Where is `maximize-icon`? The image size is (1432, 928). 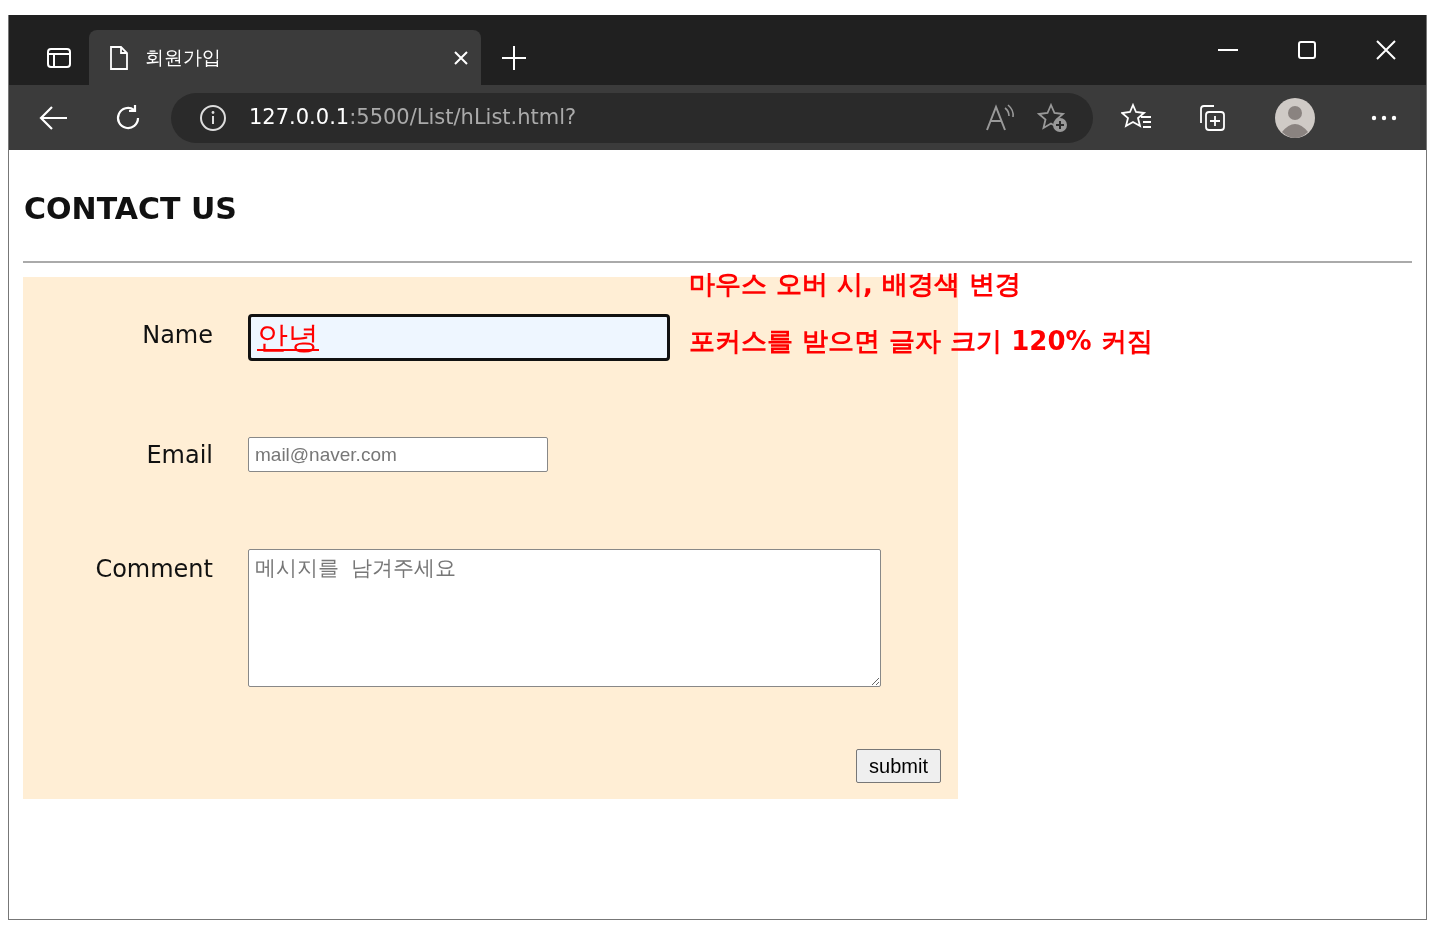 maximize-icon is located at coordinates (1307, 50).